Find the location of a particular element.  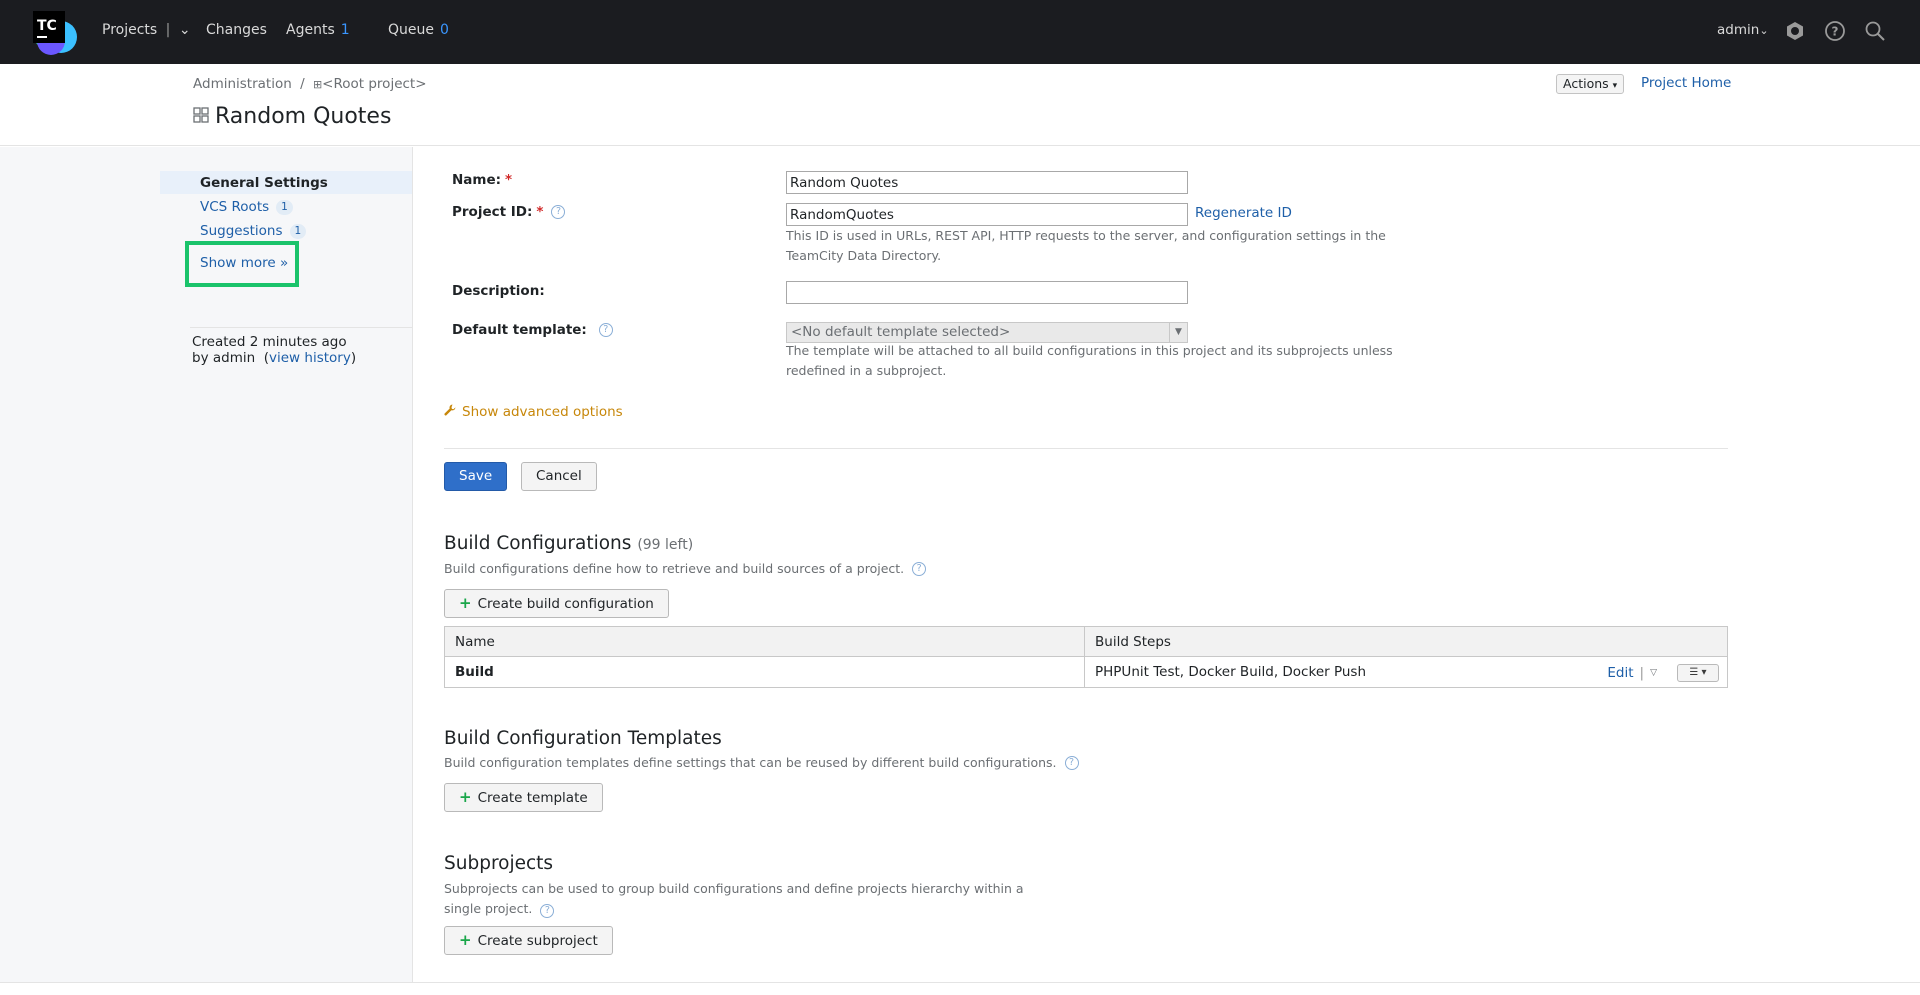

sidebar-item-label: Suggestions is located at coordinates (241, 231).